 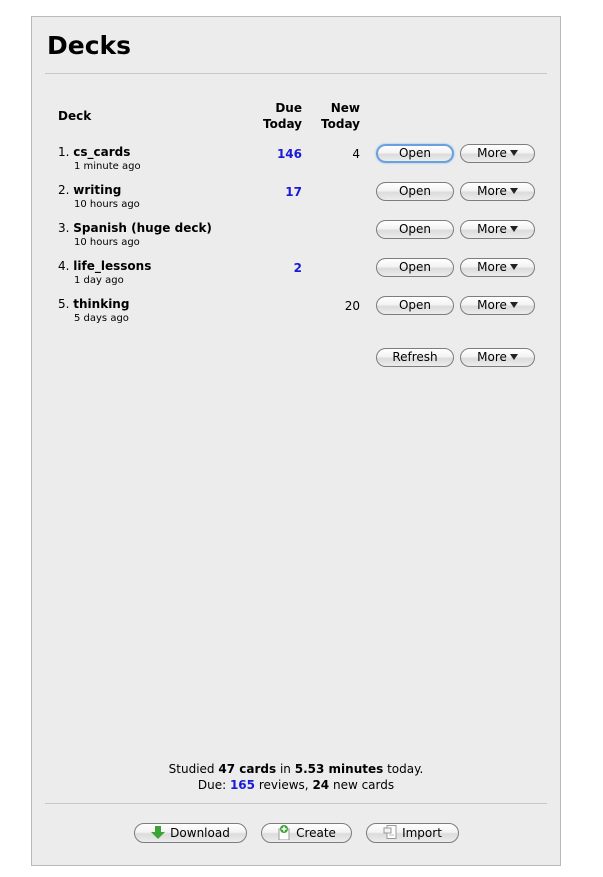 What do you see at coordinates (289, 154) in the screenshot?
I see `deck-due-count: 146` at bounding box center [289, 154].